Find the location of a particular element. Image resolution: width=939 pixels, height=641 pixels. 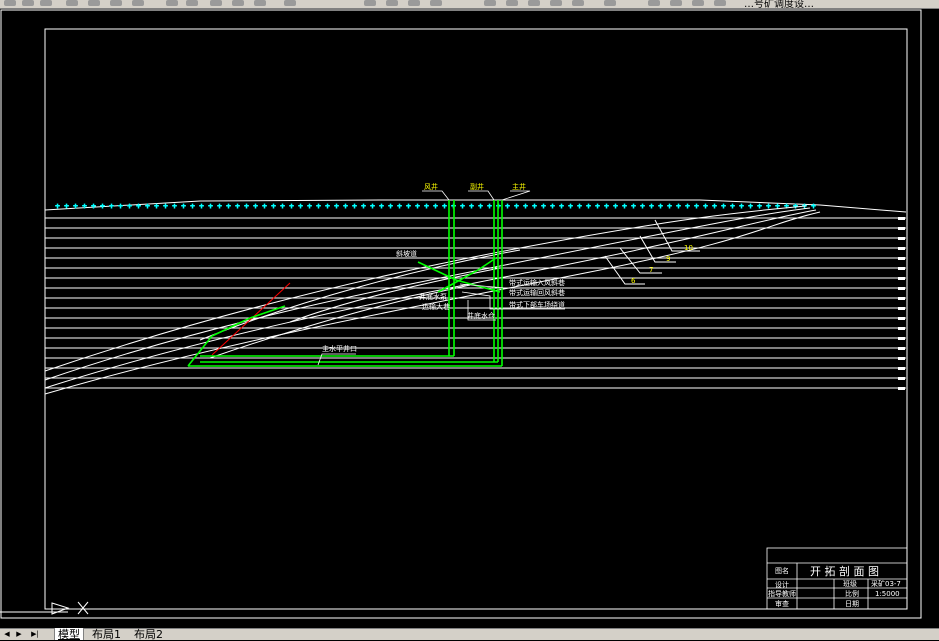

leader-main is located at coordinates (516, 195).